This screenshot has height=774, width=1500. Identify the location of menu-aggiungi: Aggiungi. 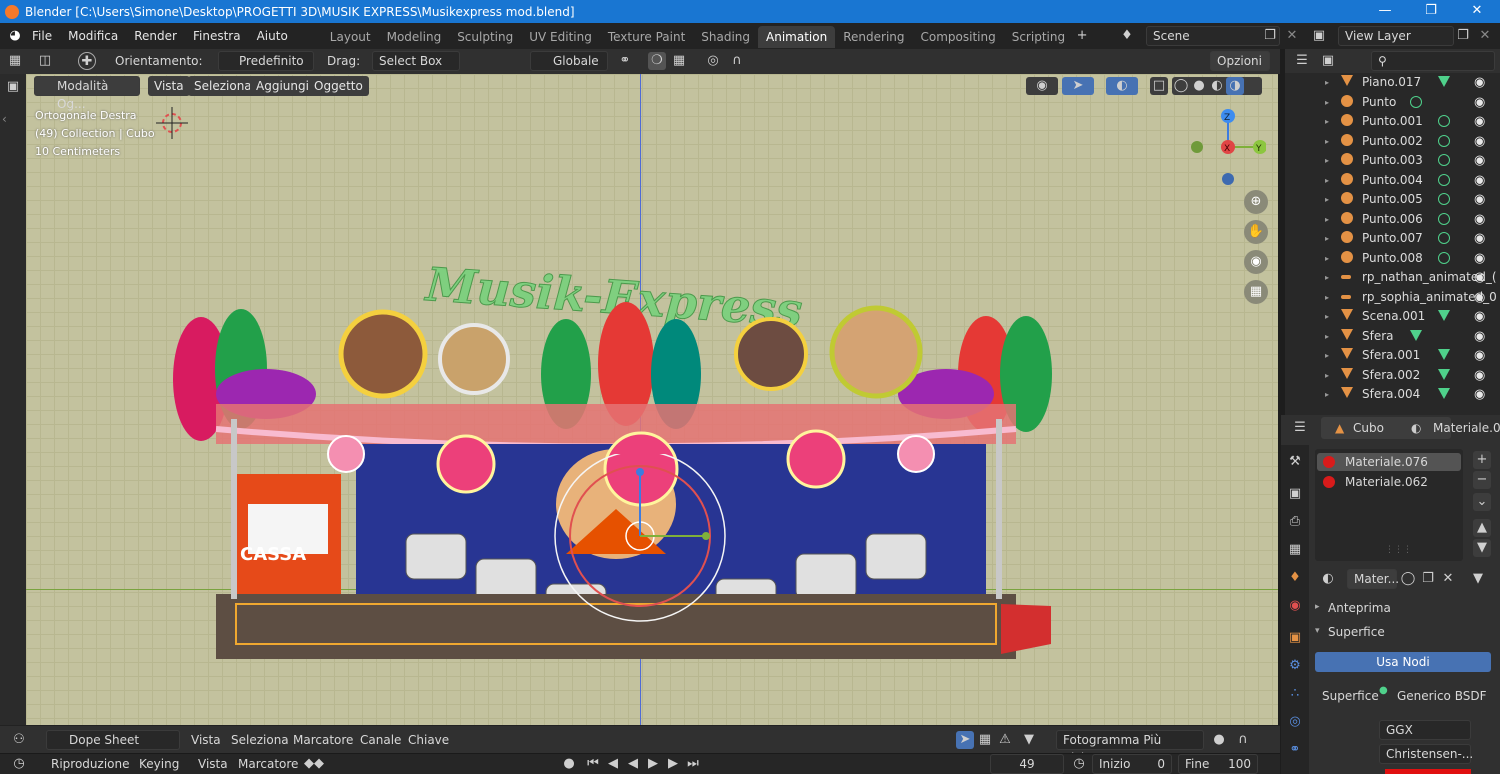
(282, 86).